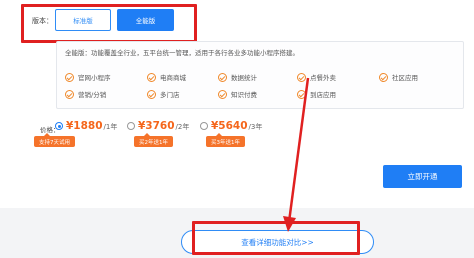  I want to click on price-badge: 支持7天试用, so click(54, 140).